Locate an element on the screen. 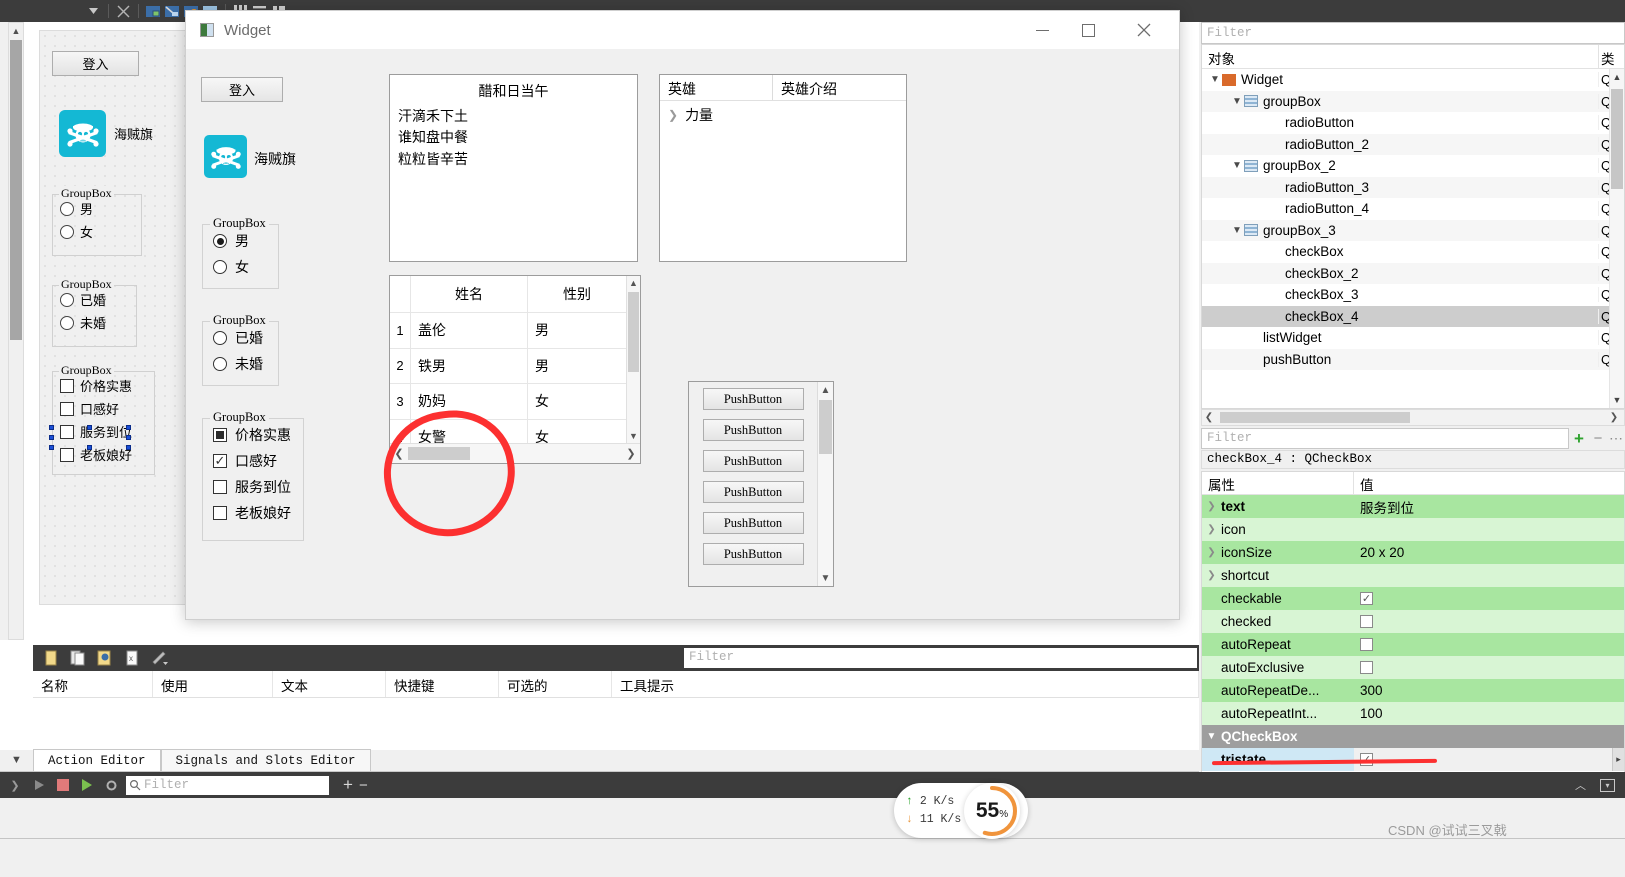 This screenshot has height=877, width=1625. collapse-panel-icon: ▼ is located at coordinates (16, 760).